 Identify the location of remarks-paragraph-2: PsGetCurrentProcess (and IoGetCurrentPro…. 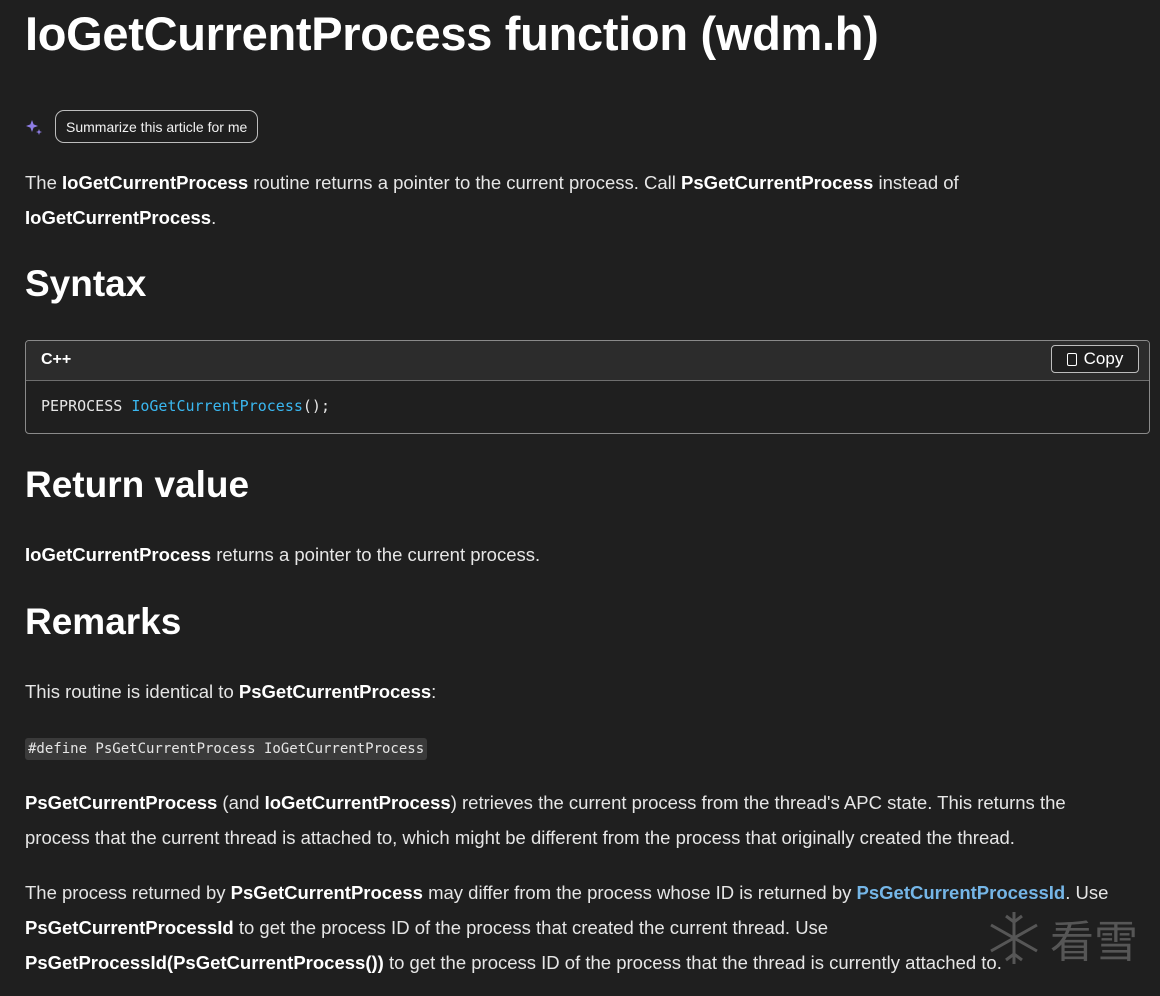
(545, 820).